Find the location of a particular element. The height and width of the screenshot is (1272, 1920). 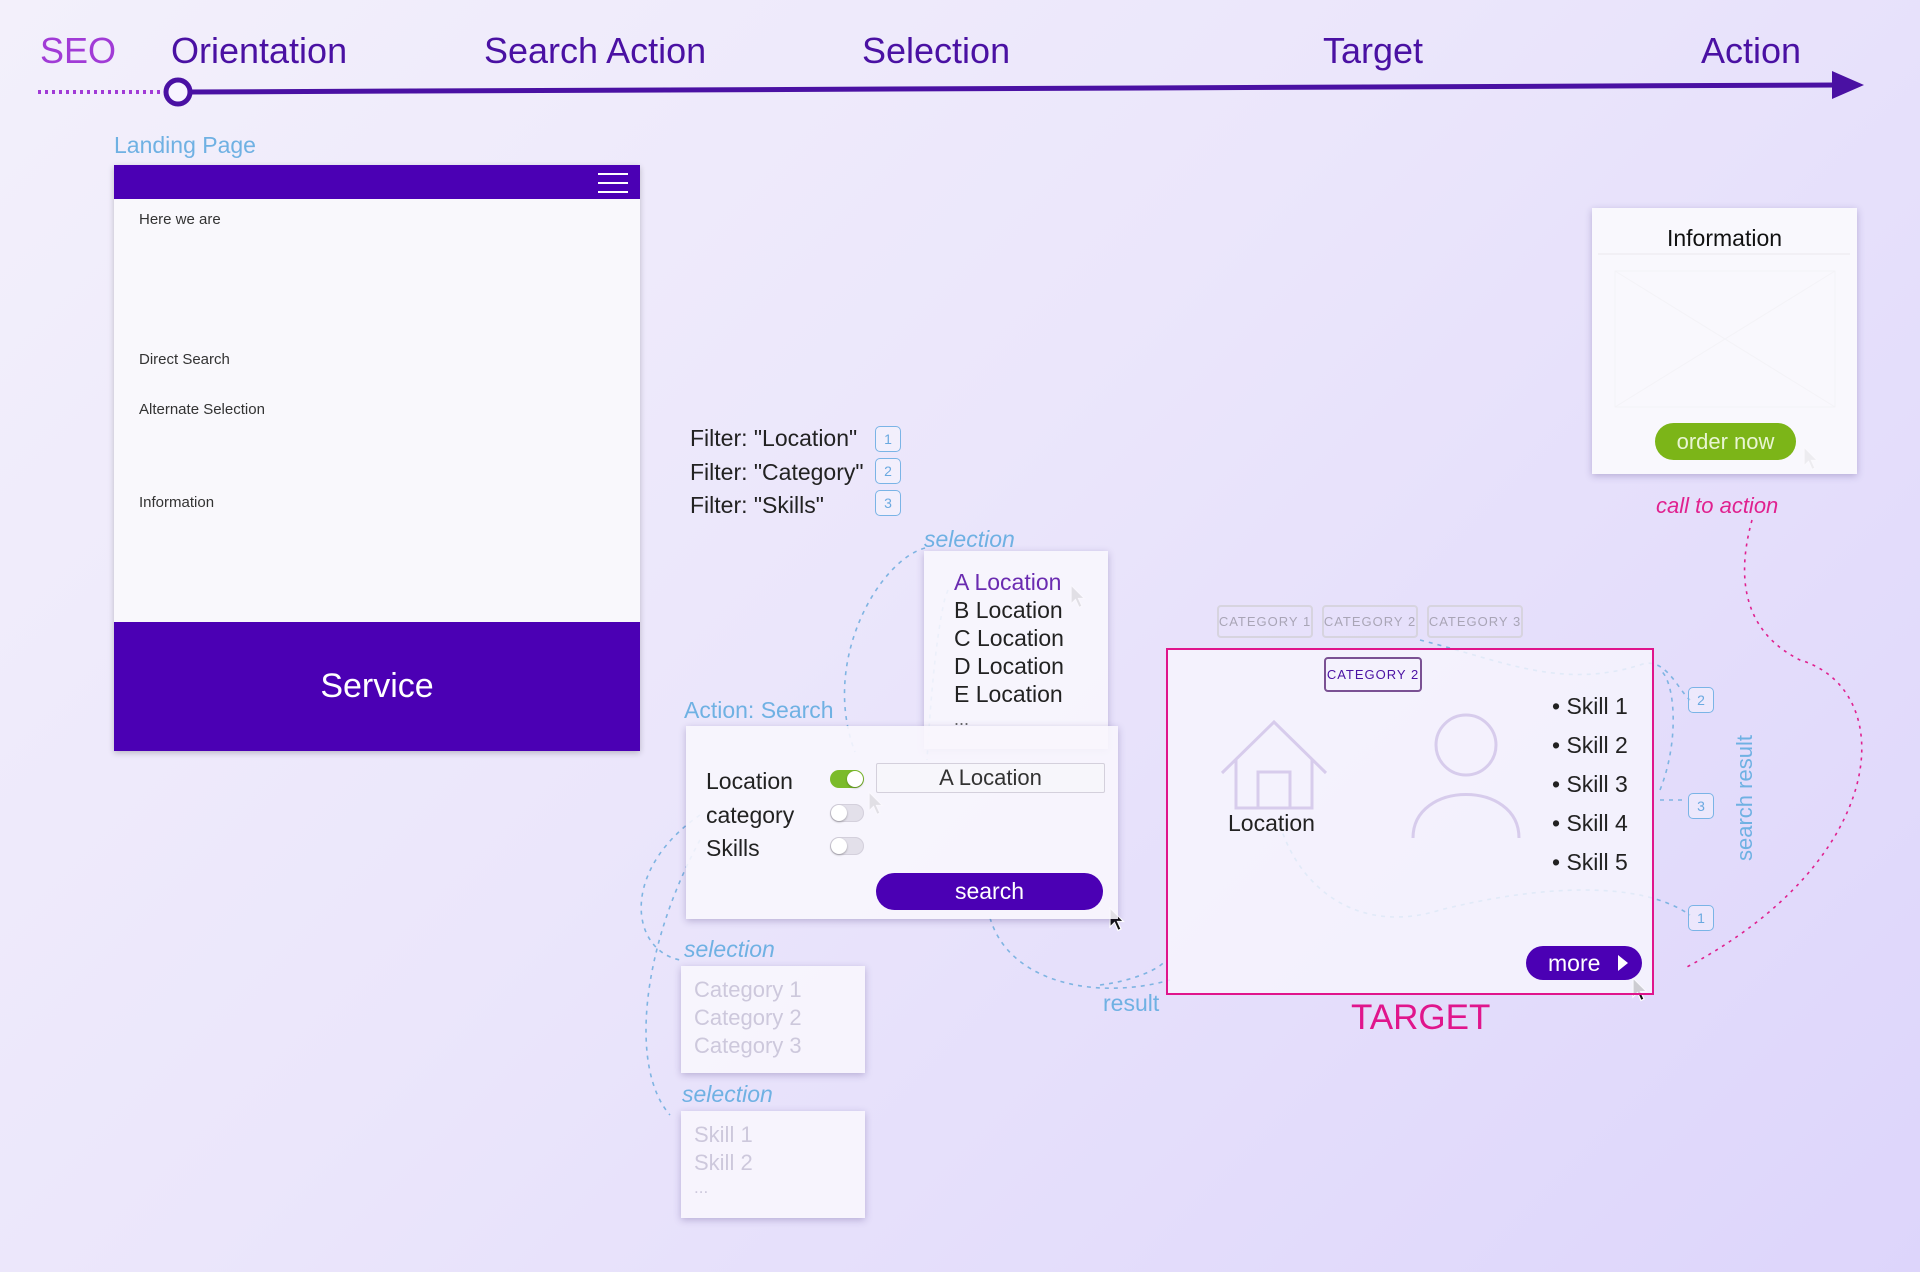

location-option: D Location is located at coordinates (1009, 666).